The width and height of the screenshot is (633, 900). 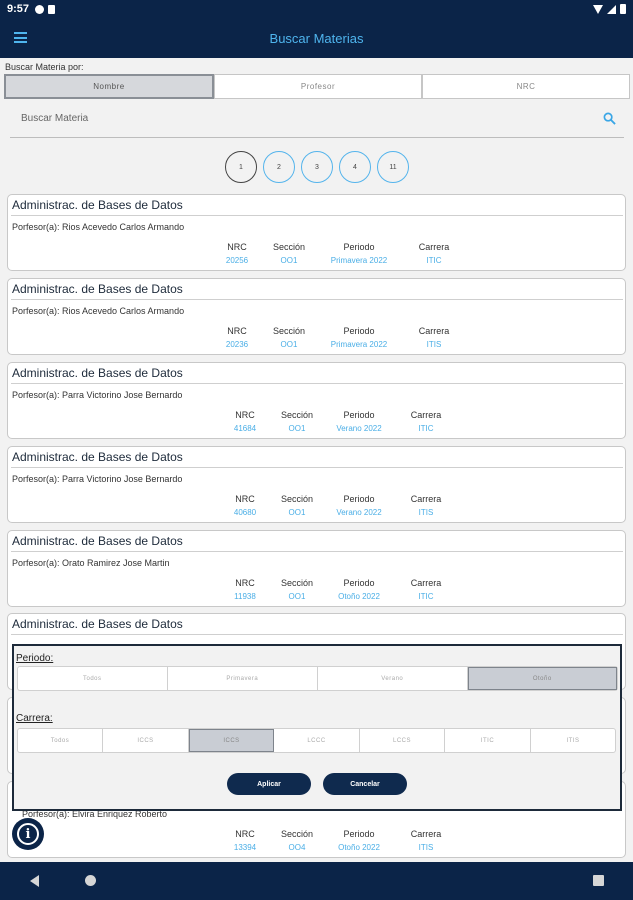 What do you see at coordinates (317, 122) in the screenshot?
I see `search-input: Buscar Materia` at bounding box center [317, 122].